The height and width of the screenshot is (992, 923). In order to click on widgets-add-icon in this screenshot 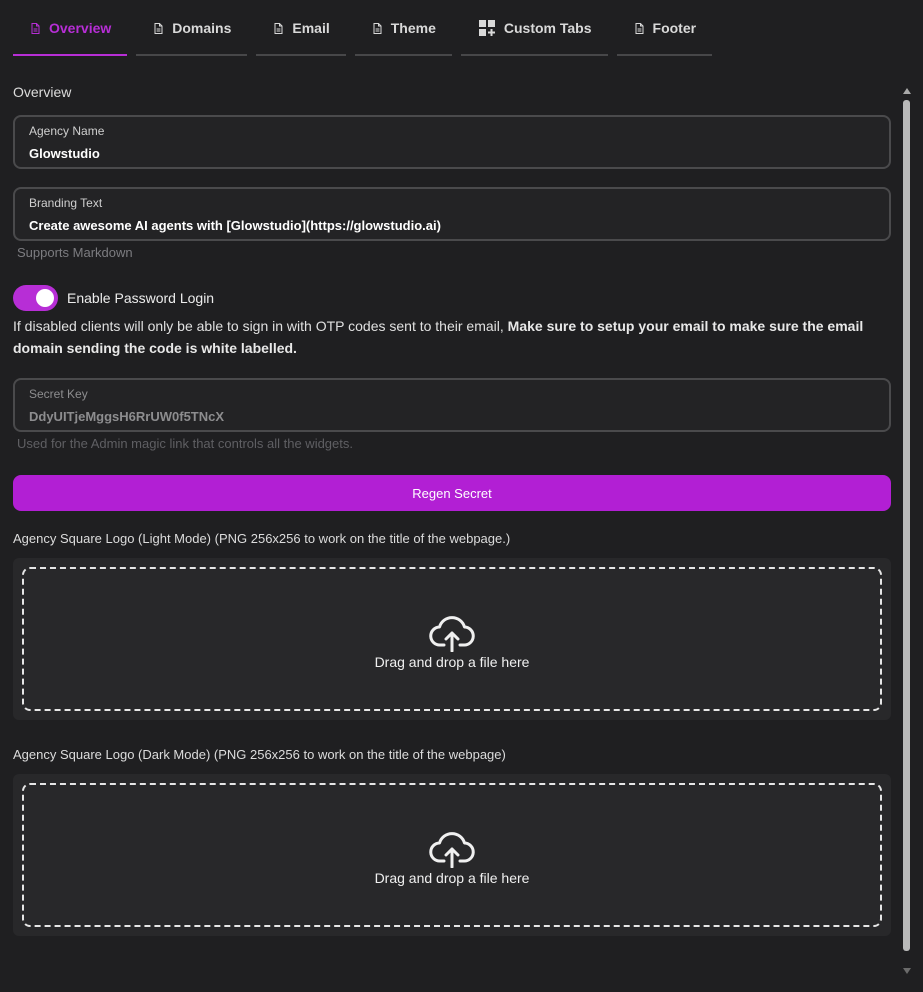, I will do `click(487, 28)`.